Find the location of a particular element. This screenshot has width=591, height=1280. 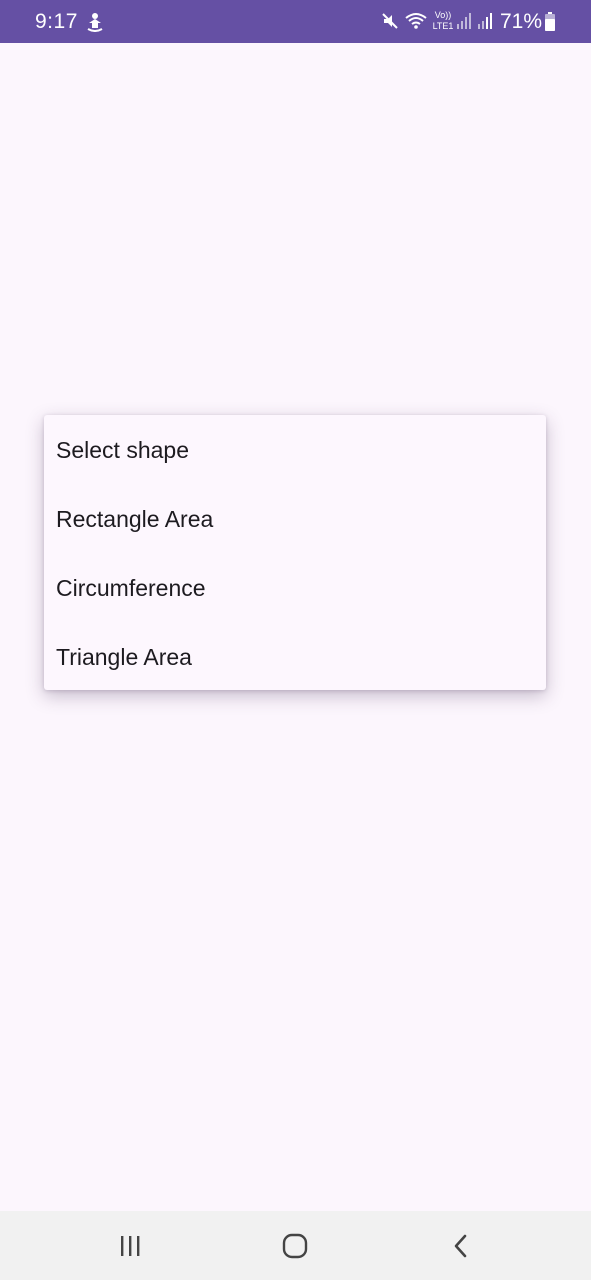

recent-apps-icon is located at coordinates (130, 1246).